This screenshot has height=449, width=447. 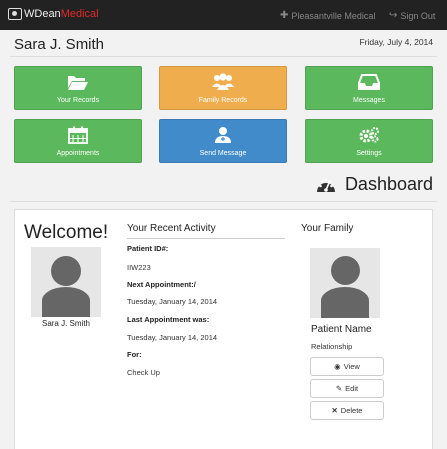 I want to click on page-title: Sara J. Smith, so click(x=59, y=44).